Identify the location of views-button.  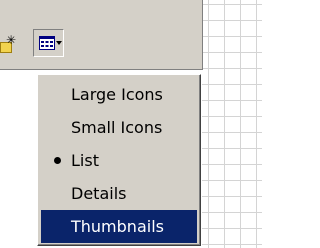
(48, 43).